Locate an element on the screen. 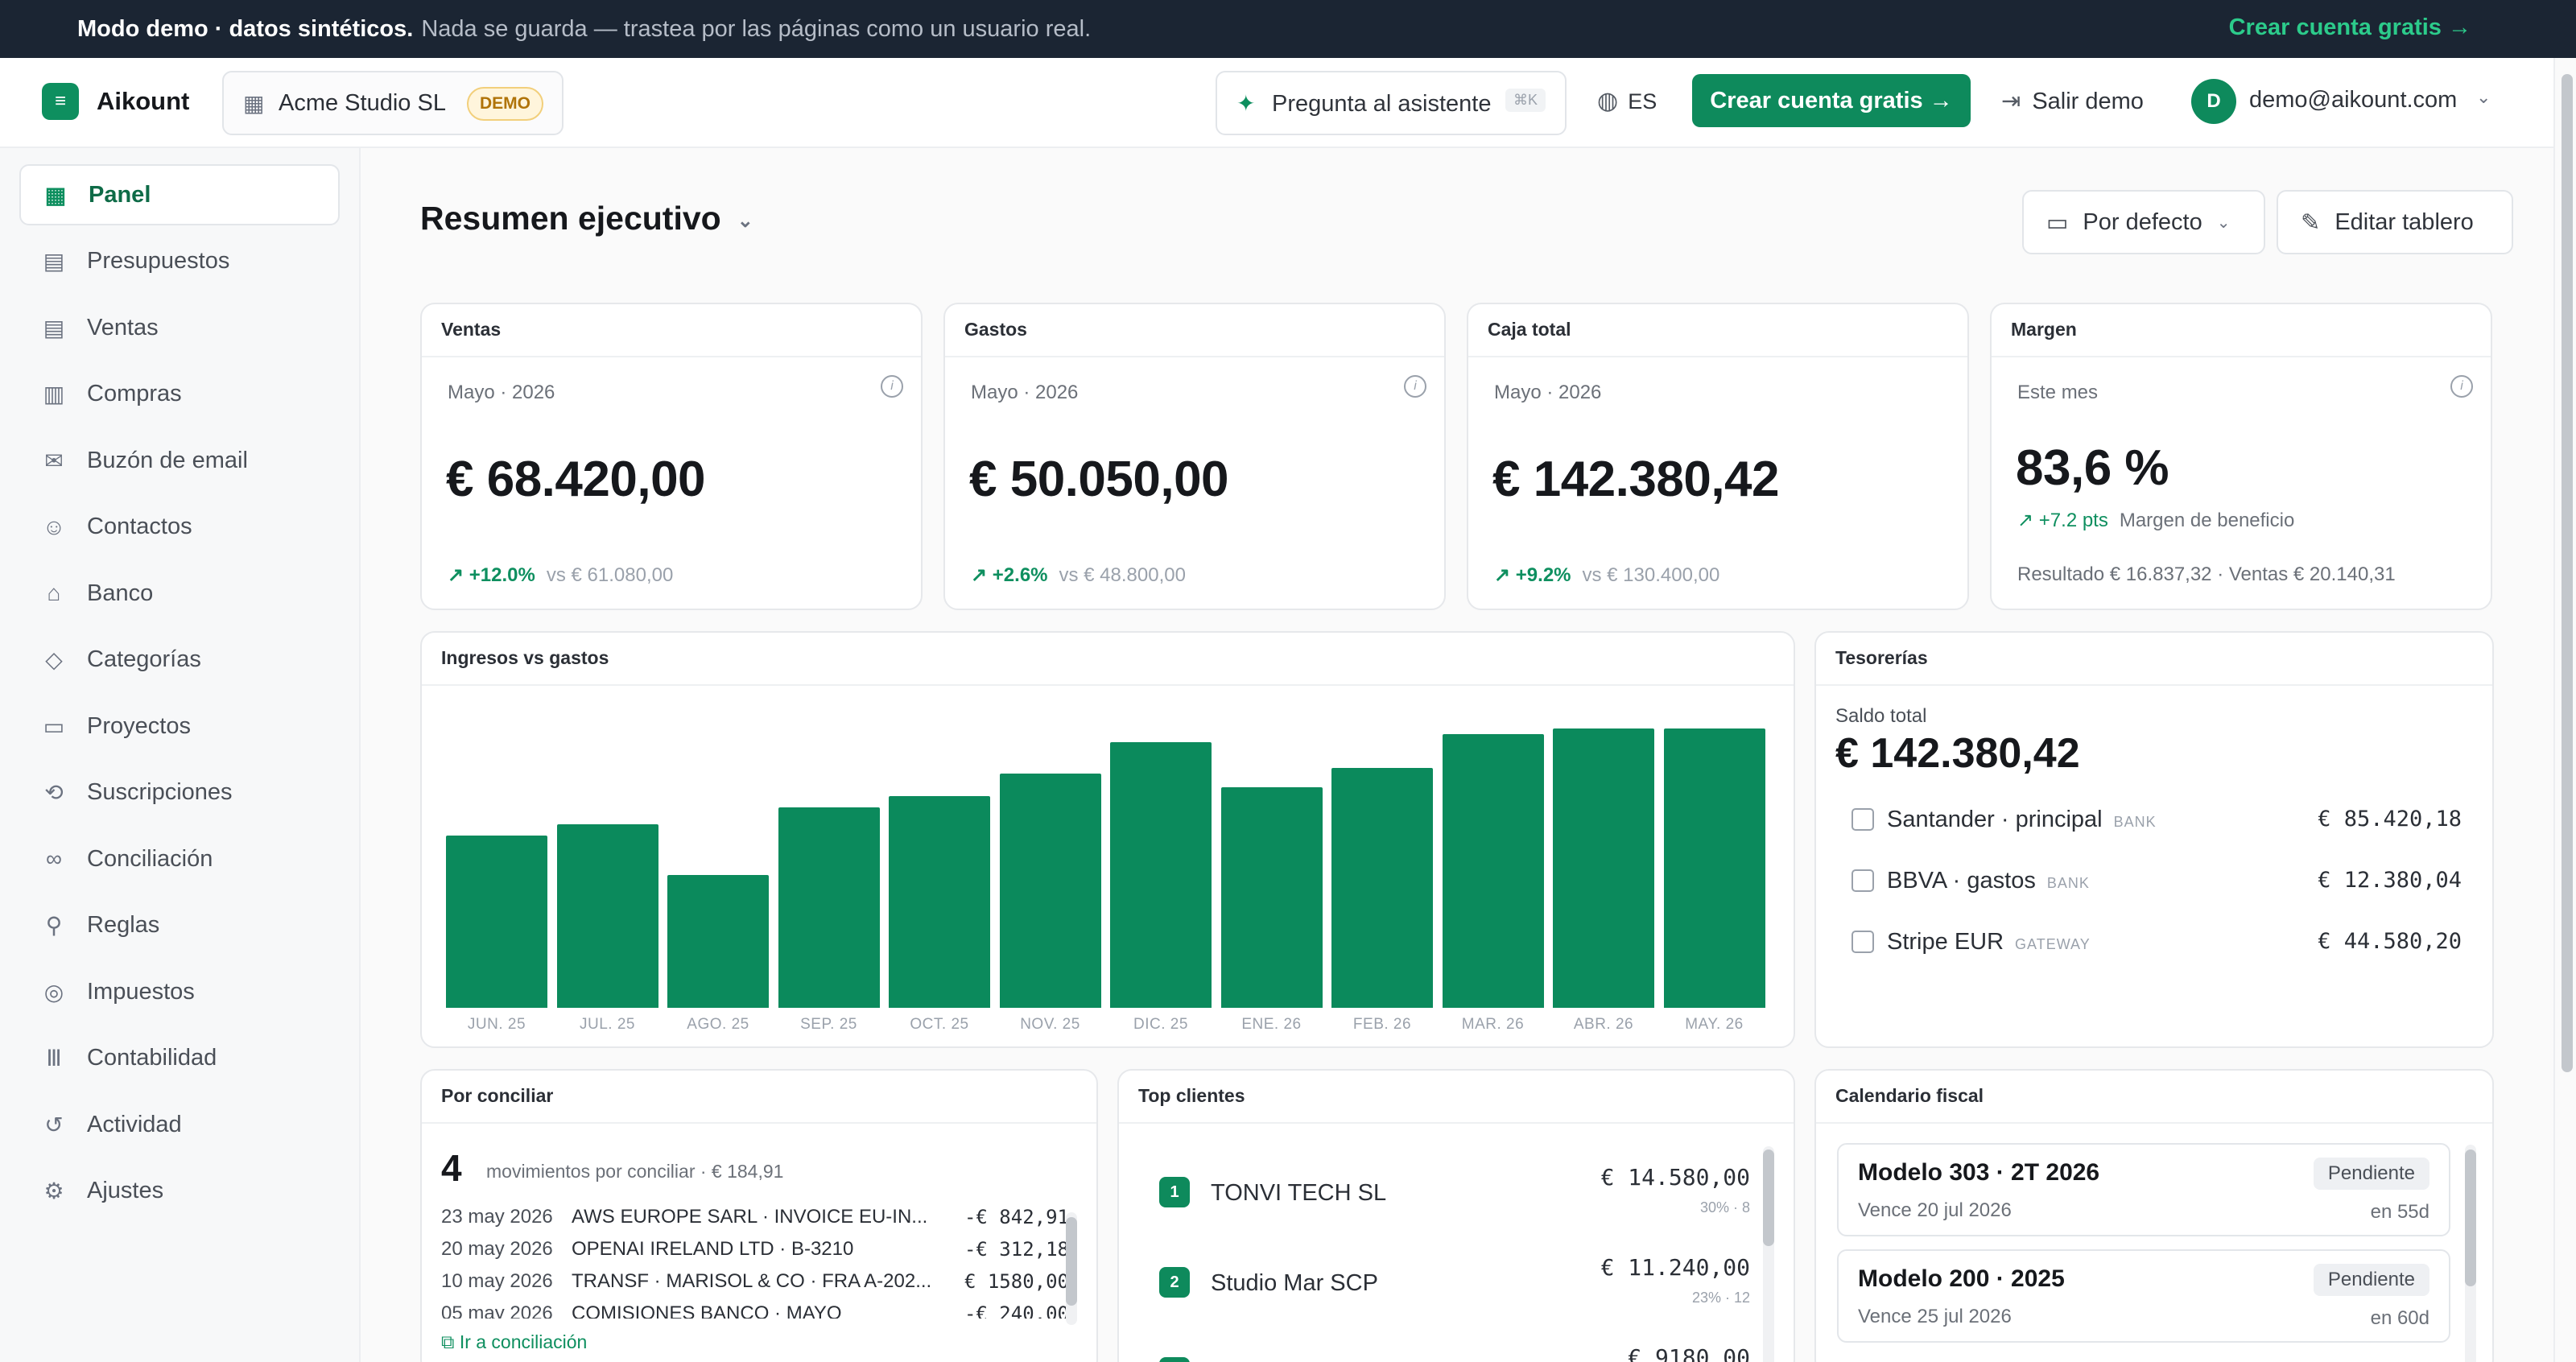  client-rank-badge: 3 is located at coordinates (1174, 1359).